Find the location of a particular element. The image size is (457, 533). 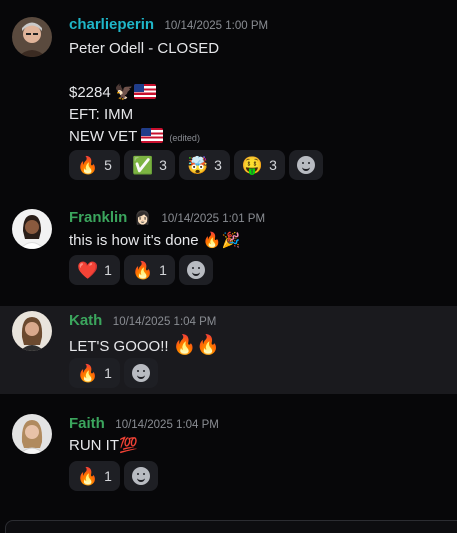

fire-party-icon: 🔥🎉 is located at coordinates (221, 240).